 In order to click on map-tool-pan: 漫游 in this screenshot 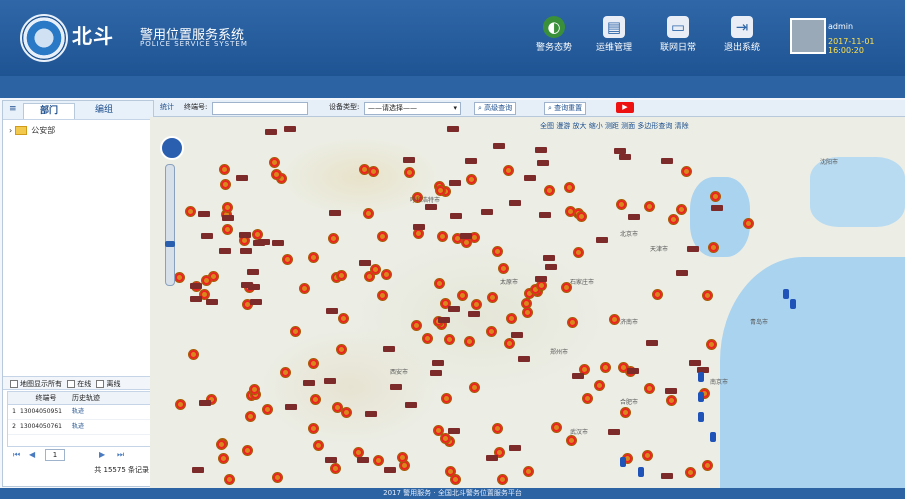, I will do `click(563, 126)`.